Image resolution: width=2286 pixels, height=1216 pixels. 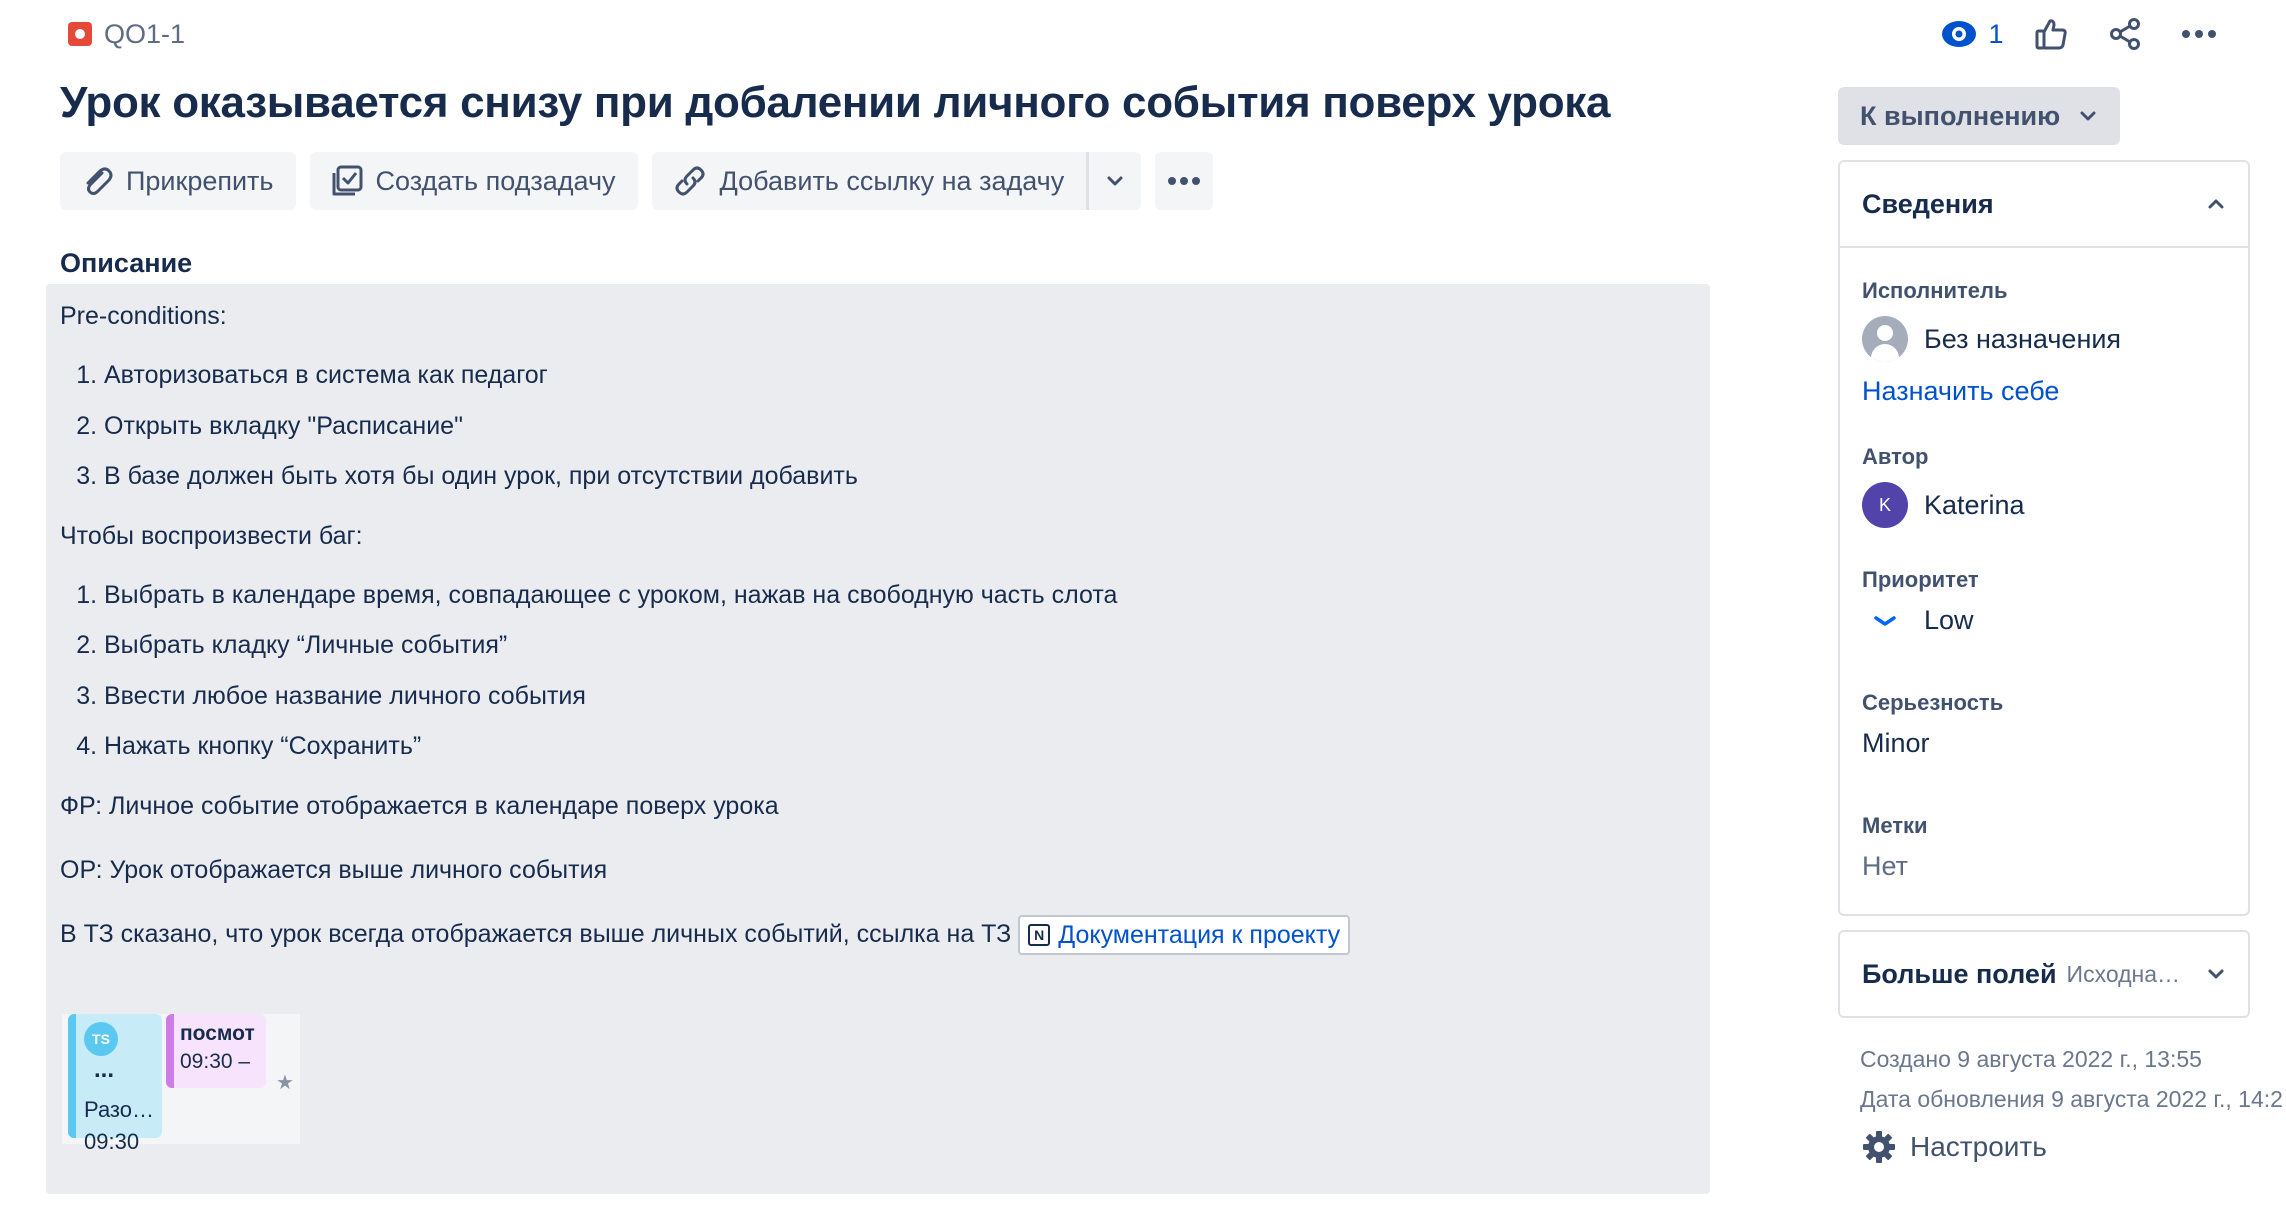 What do you see at coordinates (900, 696) in the screenshot?
I see `list-item: Ввести любое название личного события` at bounding box center [900, 696].